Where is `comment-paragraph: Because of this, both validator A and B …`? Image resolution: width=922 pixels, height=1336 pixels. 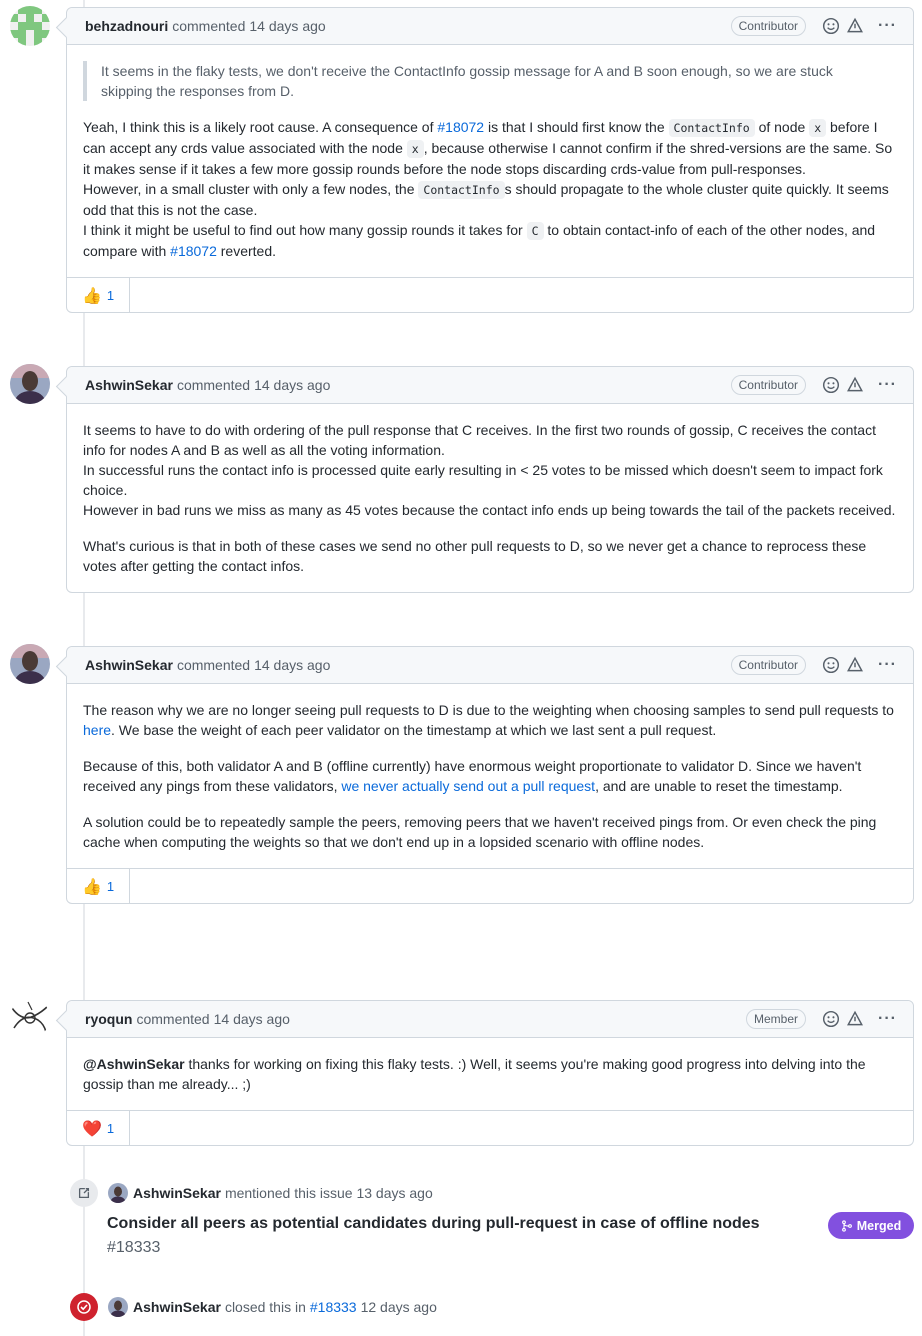 comment-paragraph: Because of this, both validator A and B … is located at coordinates (472, 776).